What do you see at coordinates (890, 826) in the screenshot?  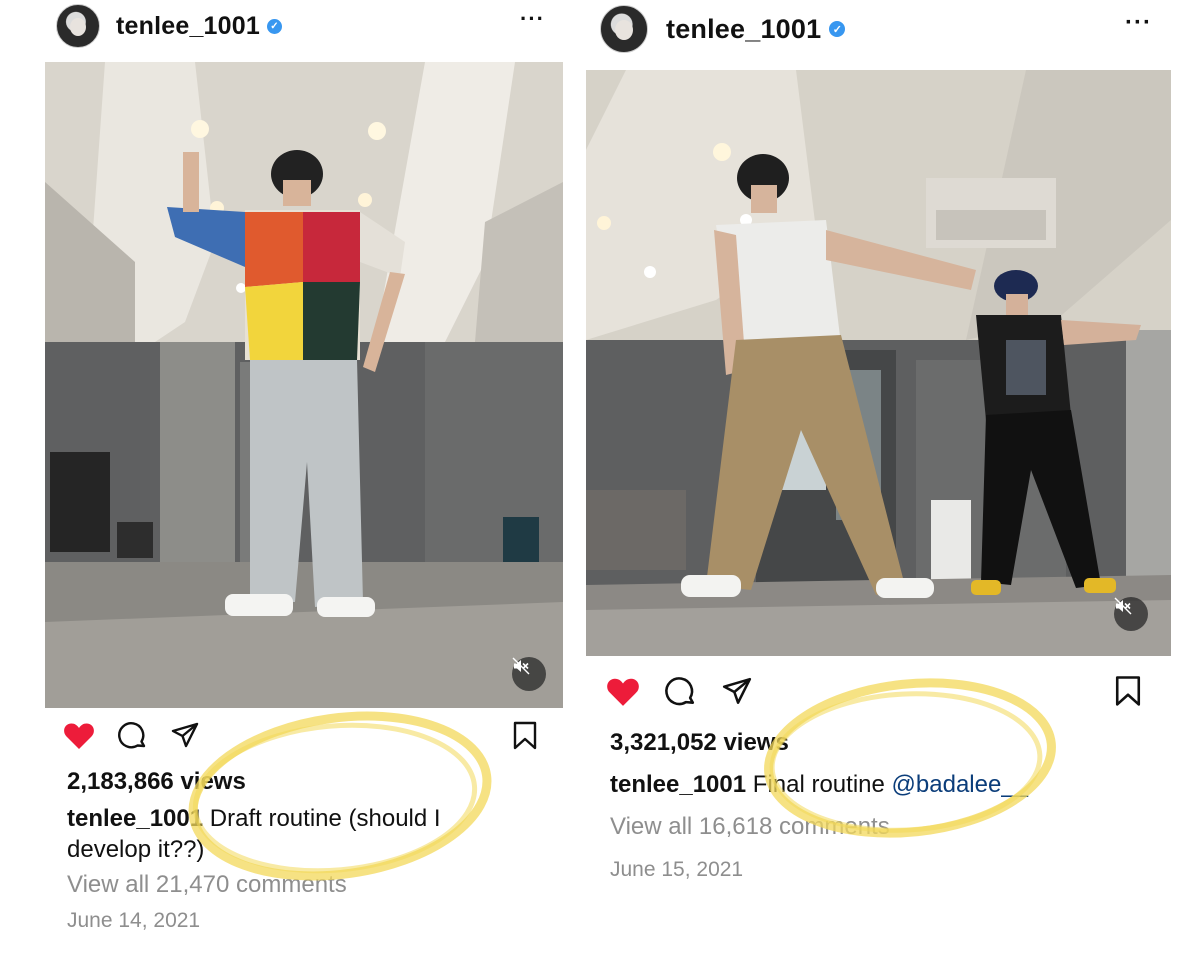 I see `view-comments-link: View all 16,618 comments` at bounding box center [890, 826].